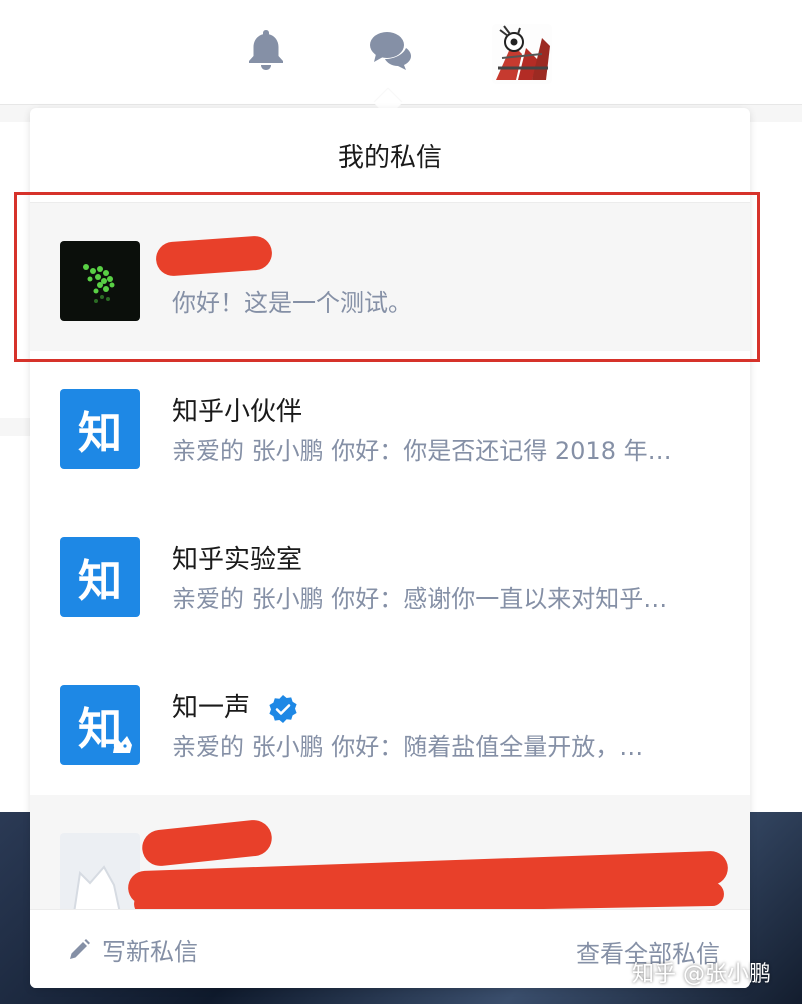  I want to click on messages-button, so click(390, 50).